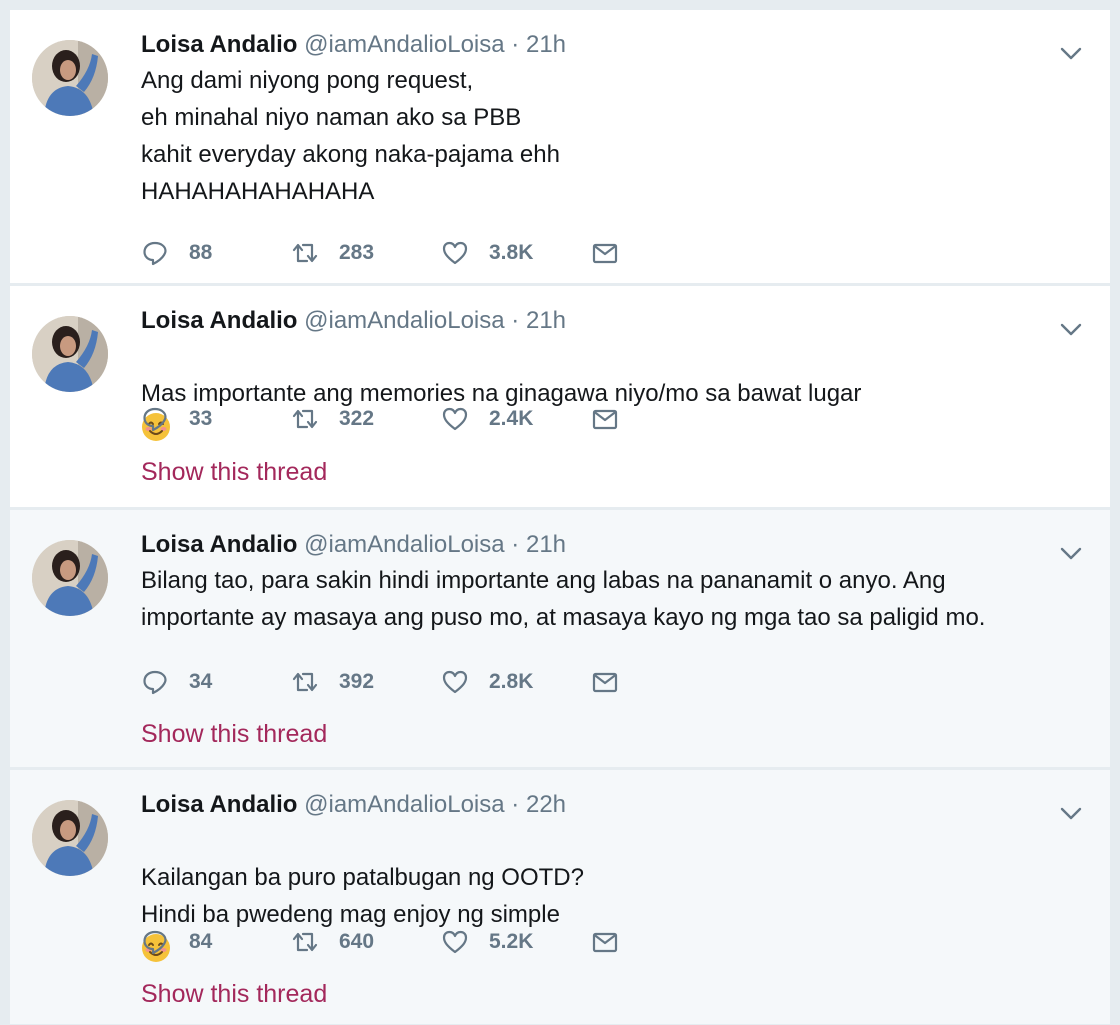 The width and height of the screenshot is (1120, 1025). I want to click on retweet-button: 283, so click(366, 253).